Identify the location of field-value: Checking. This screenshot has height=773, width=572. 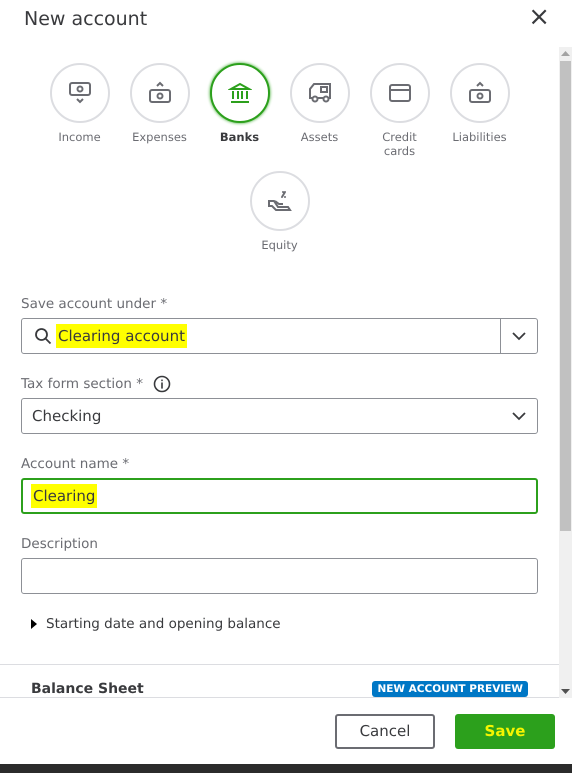
(66, 416).